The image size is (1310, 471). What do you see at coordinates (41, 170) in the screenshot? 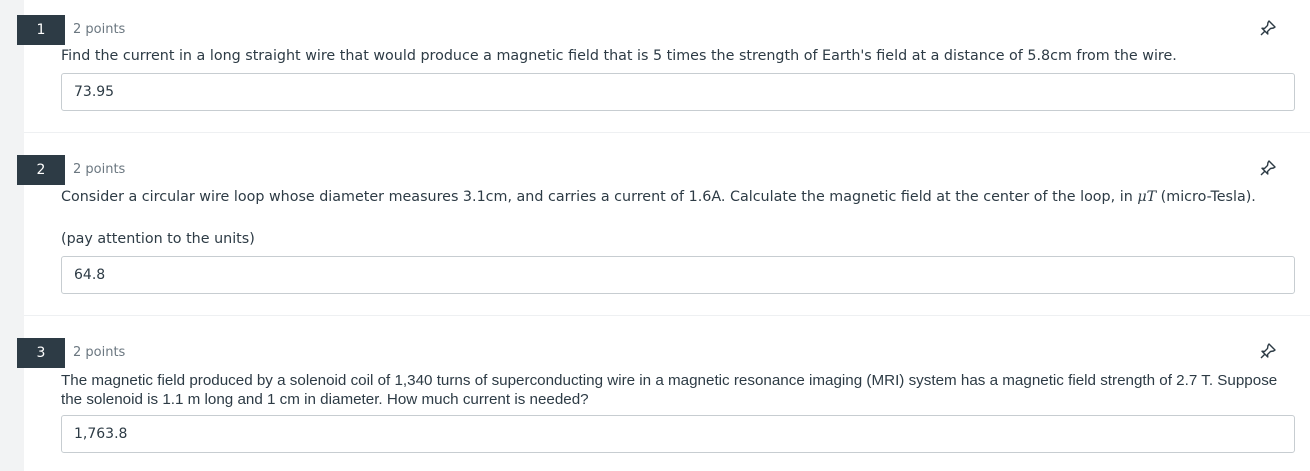
I see `question-number: 2` at bounding box center [41, 170].